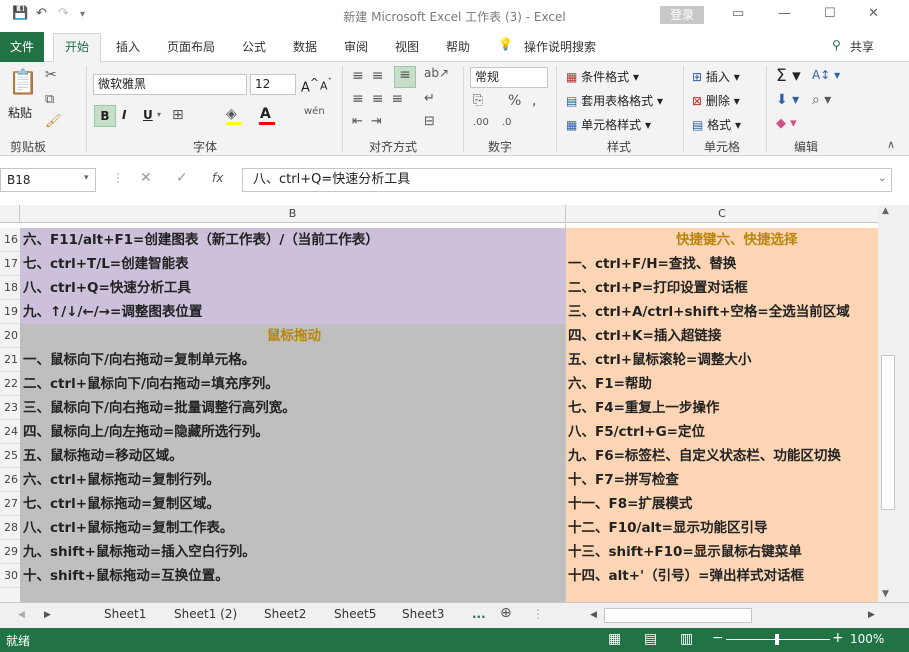  I want to click on share-button: 共享, so click(862, 46).